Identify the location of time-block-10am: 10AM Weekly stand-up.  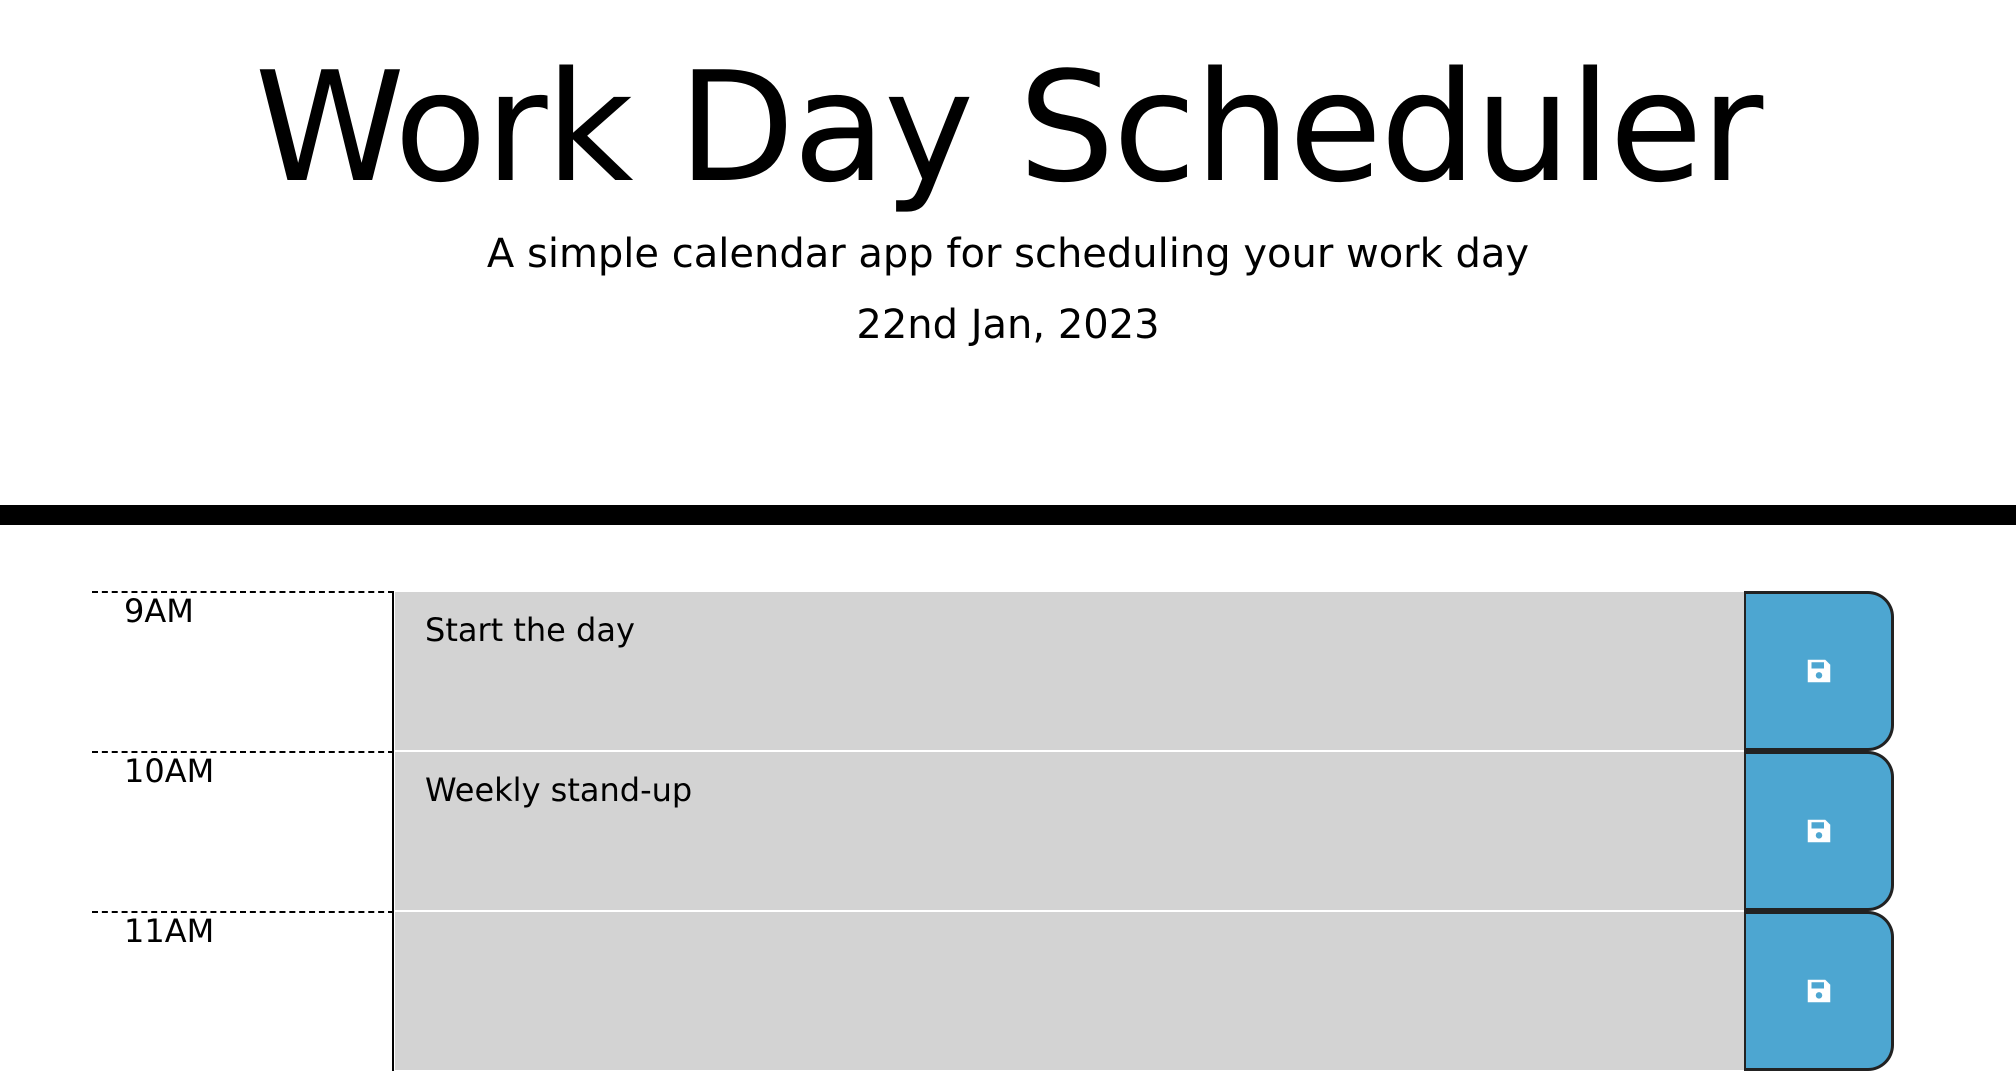
(993, 831).